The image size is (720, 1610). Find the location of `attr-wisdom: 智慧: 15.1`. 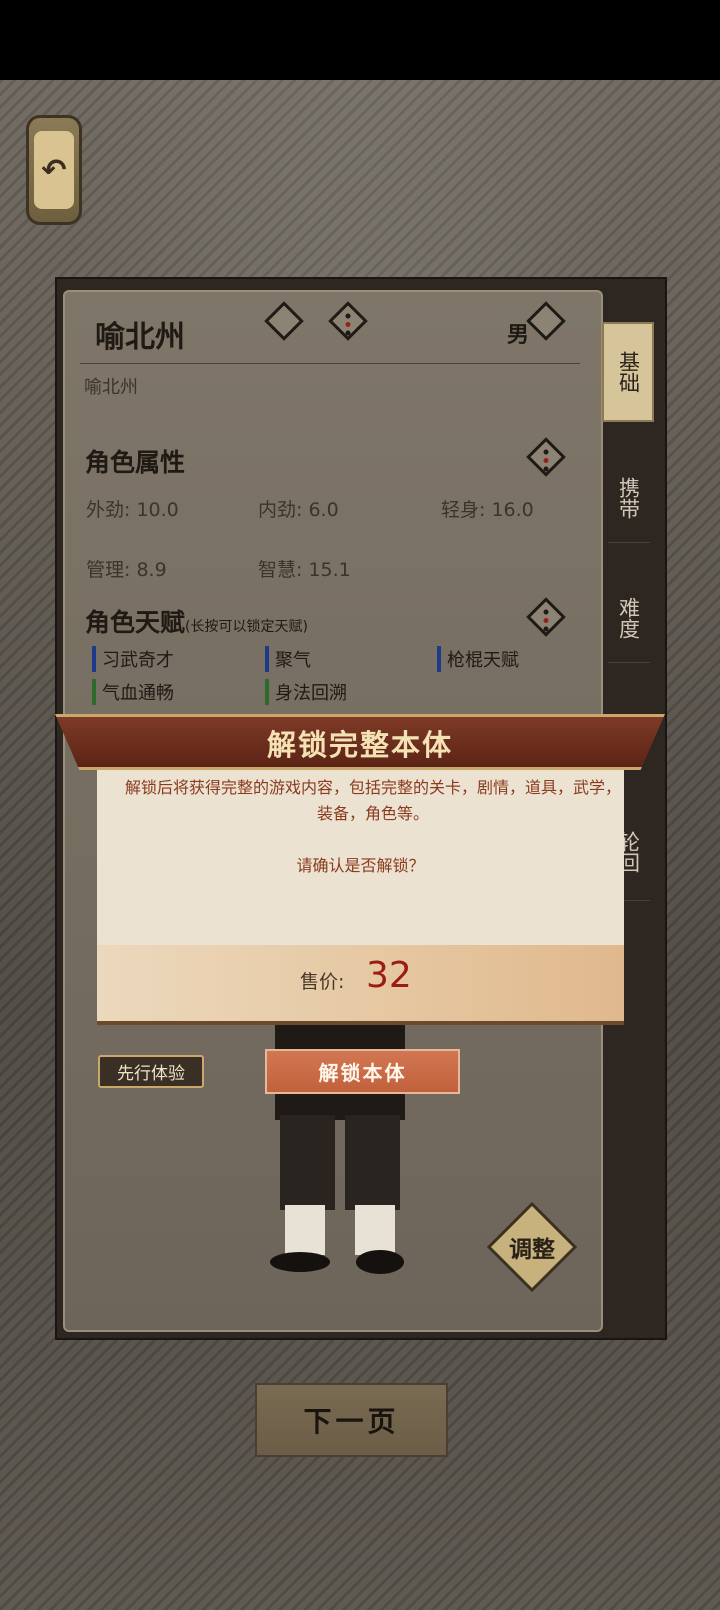

attr-wisdom: 智慧: 15.1 is located at coordinates (304, 570).